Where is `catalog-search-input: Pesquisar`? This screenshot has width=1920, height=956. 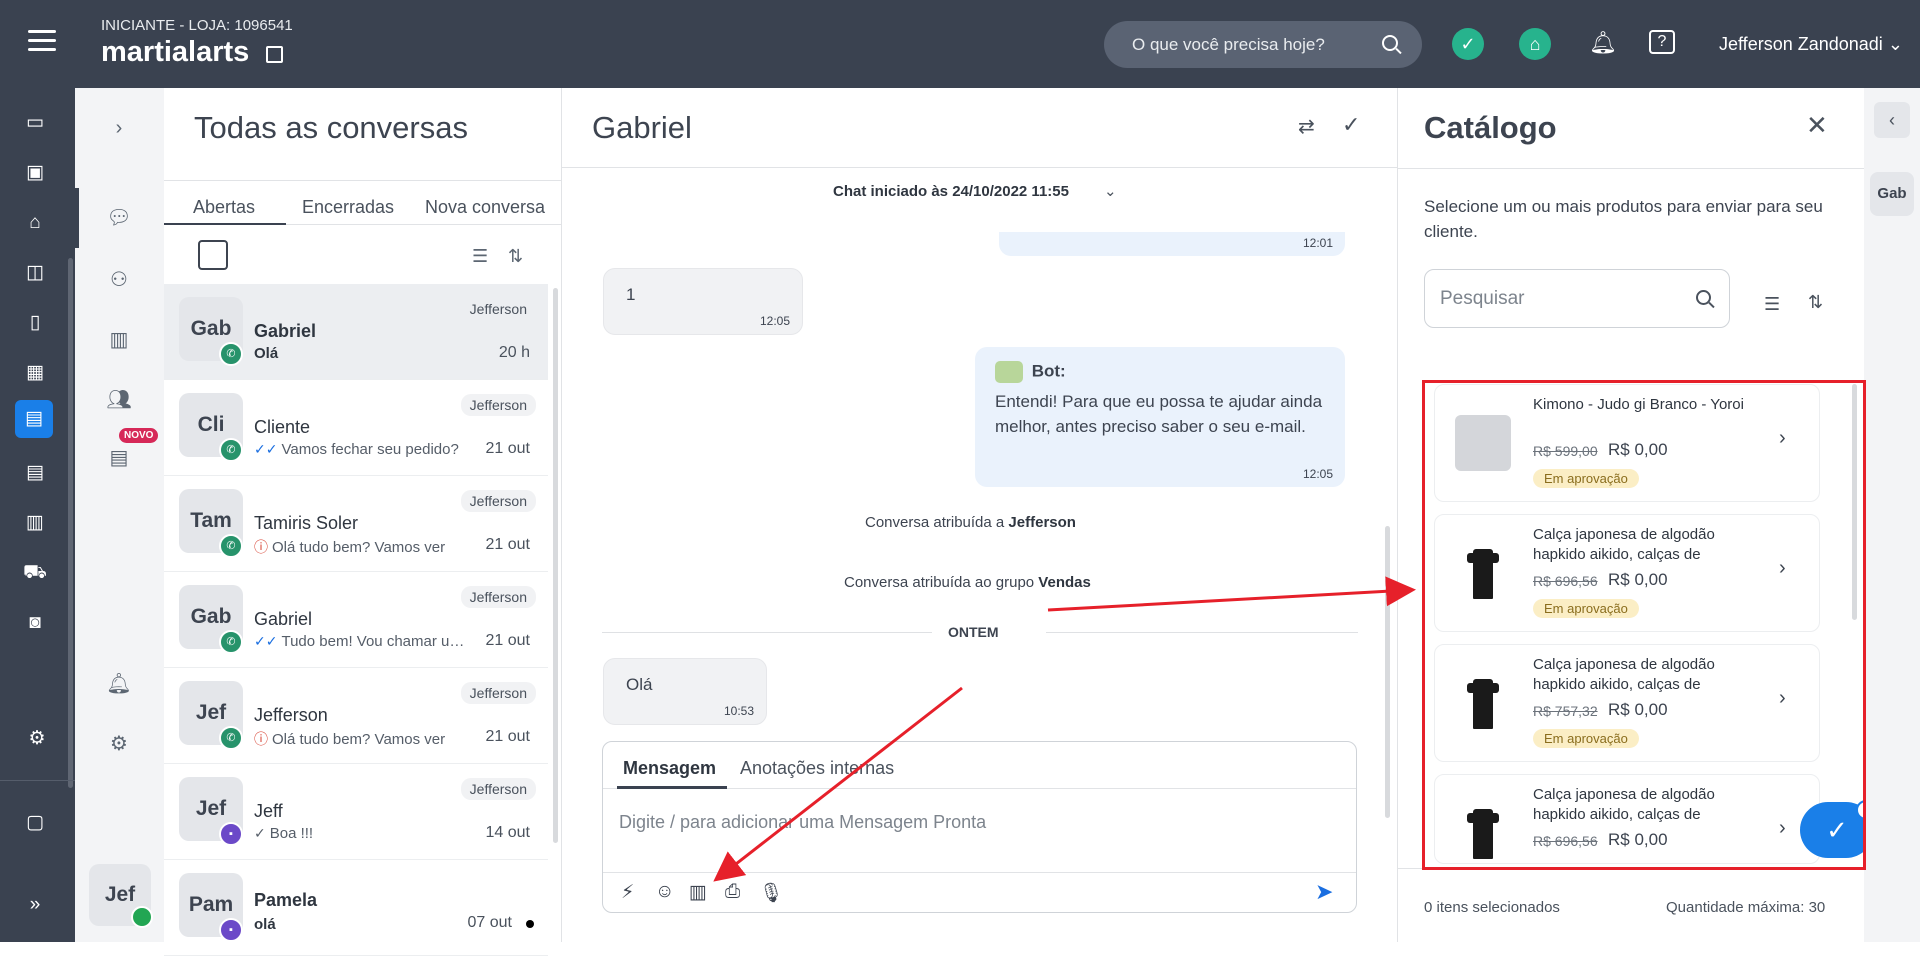
catalog-search-input: Pesquisar is located at coordinates (1577, 298).